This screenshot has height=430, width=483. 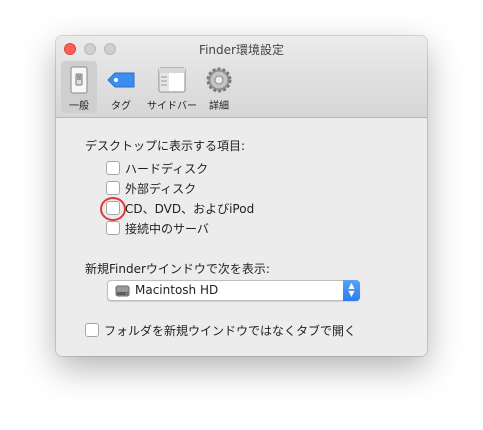 What do you see at coordinates (230, 331) in the screenshot?
I see `checkbox-label: フォルダを新規ウインドウではなくタブで開く` at bounding box center [230, 331].